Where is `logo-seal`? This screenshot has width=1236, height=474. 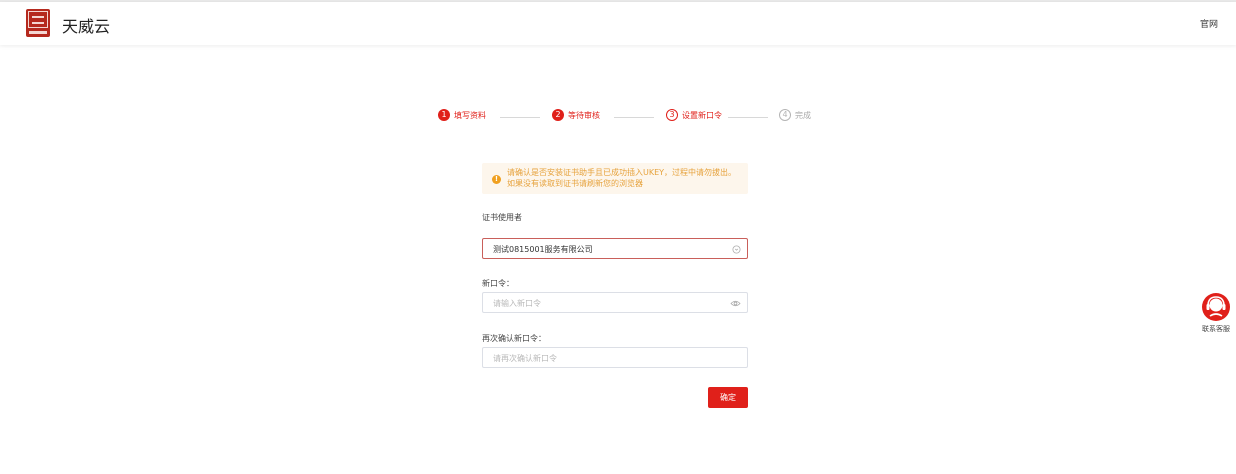
logo-seal is located at coordinates (38, 19).